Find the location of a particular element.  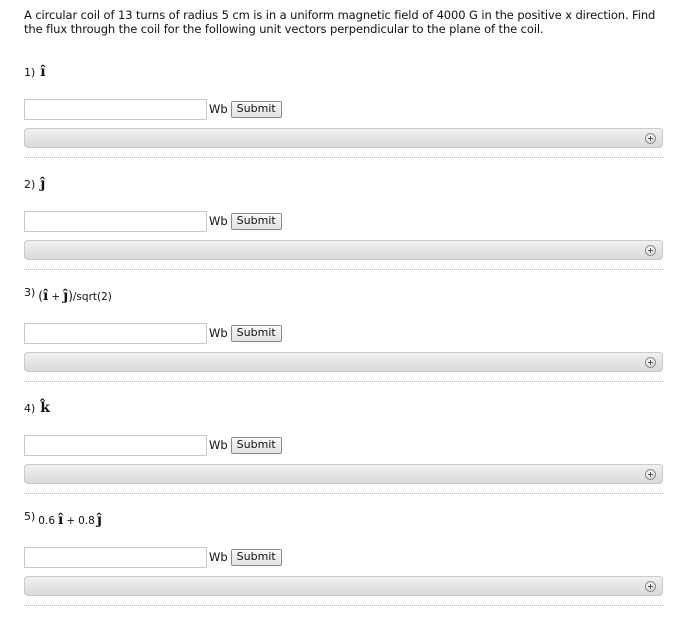

question-label: 5) 0.6 î + 0.8 ĵ is located at coordinates (63, 522).